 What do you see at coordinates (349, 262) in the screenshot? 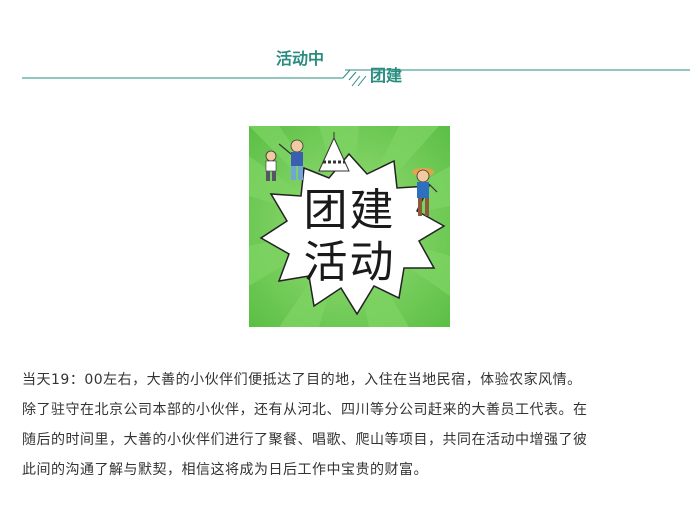
I see `poster-title-line2: 活动` at bounding box center [349, 262].